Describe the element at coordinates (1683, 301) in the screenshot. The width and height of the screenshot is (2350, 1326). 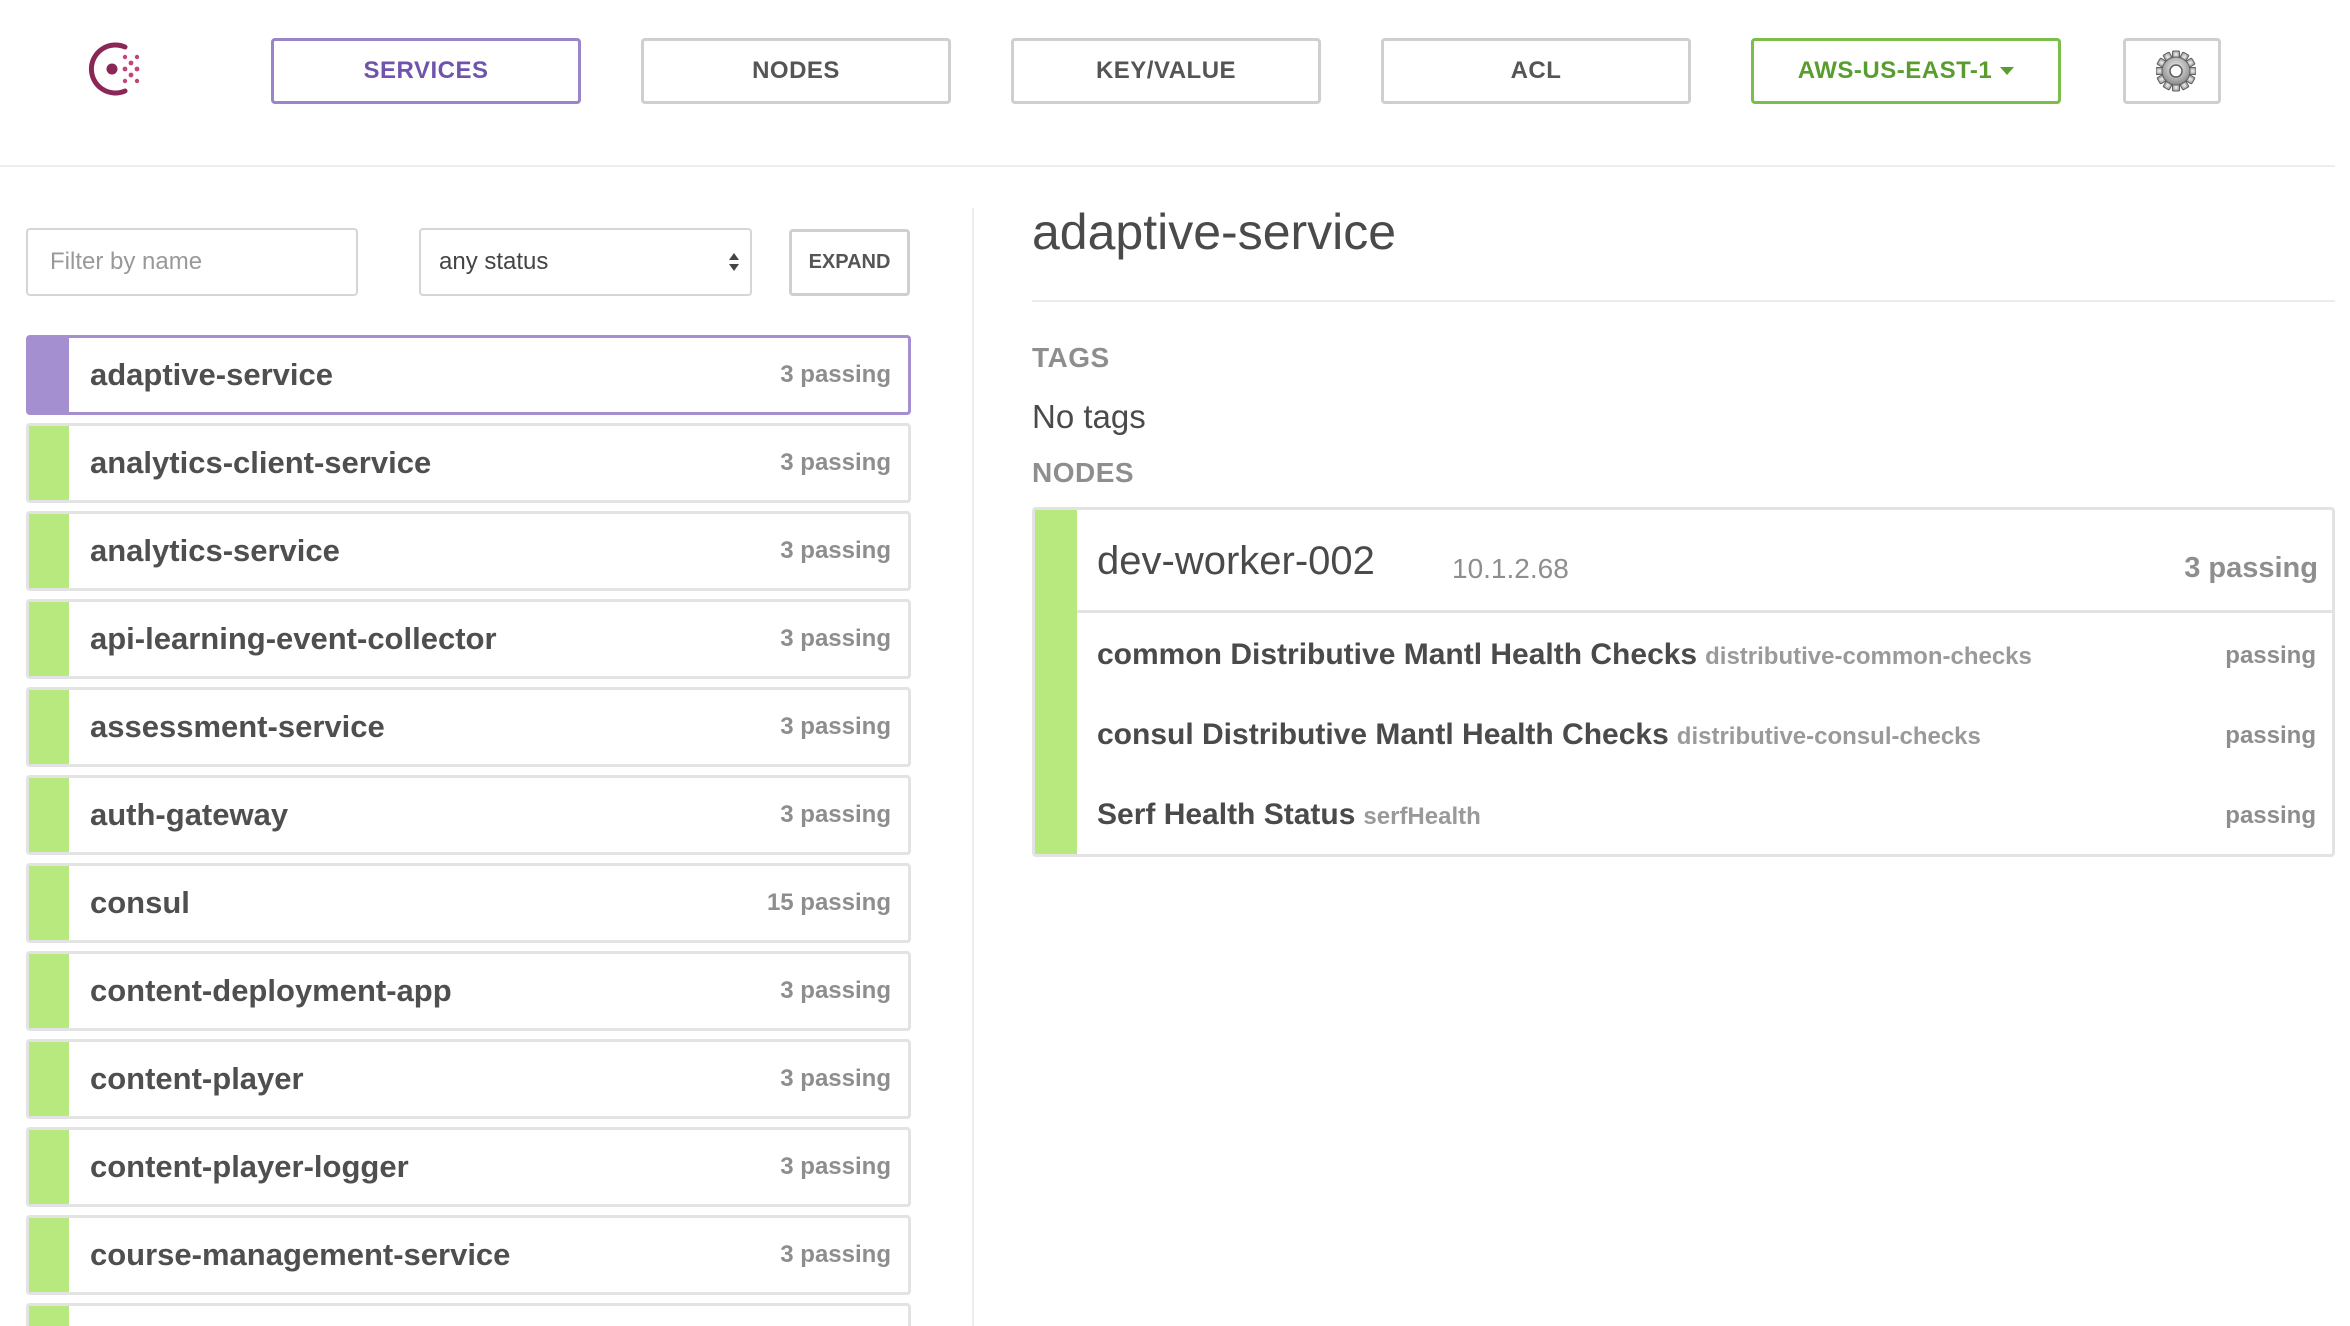
I see `title-divider` at that location.